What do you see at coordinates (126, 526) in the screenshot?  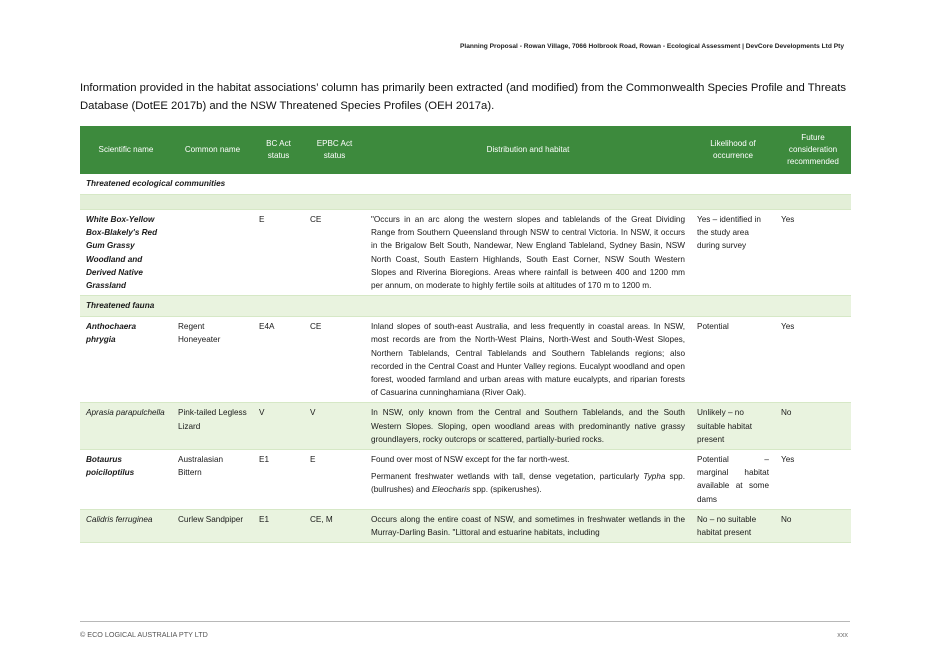 I see `scientific-name-cell: Calidris ferruginea` at bounding box center [126, 526].